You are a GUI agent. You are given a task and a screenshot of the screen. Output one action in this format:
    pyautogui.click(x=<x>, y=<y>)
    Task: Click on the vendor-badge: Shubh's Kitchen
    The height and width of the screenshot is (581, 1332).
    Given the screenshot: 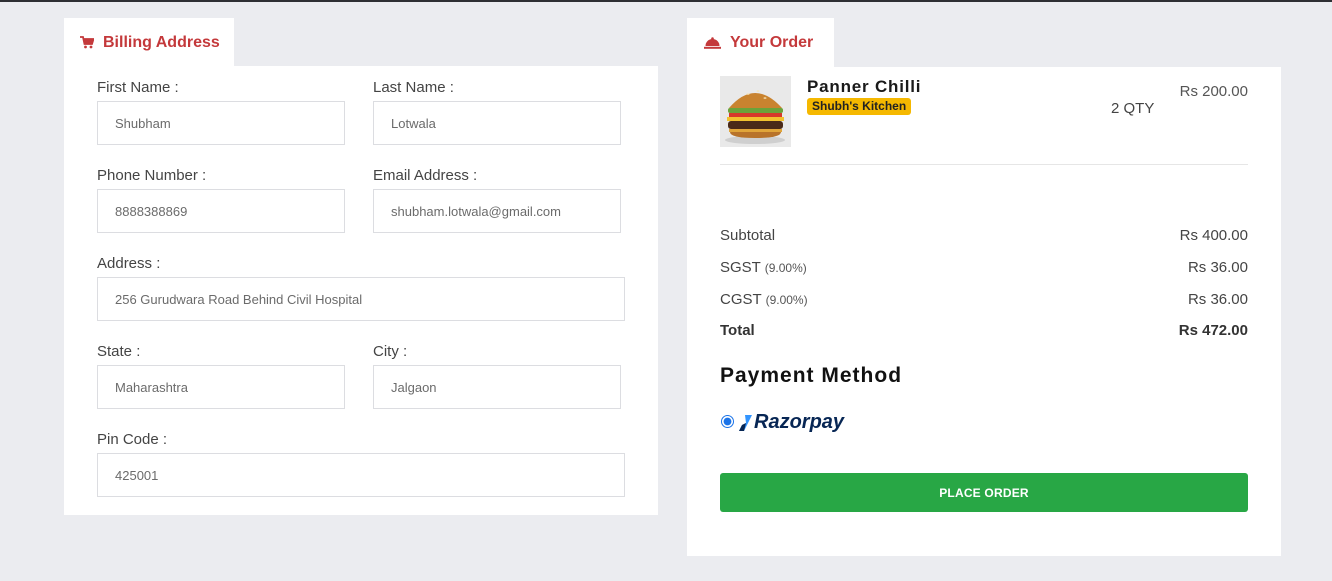 What is the action you would take?
    pyautogui.click(x=859, y=106)
    